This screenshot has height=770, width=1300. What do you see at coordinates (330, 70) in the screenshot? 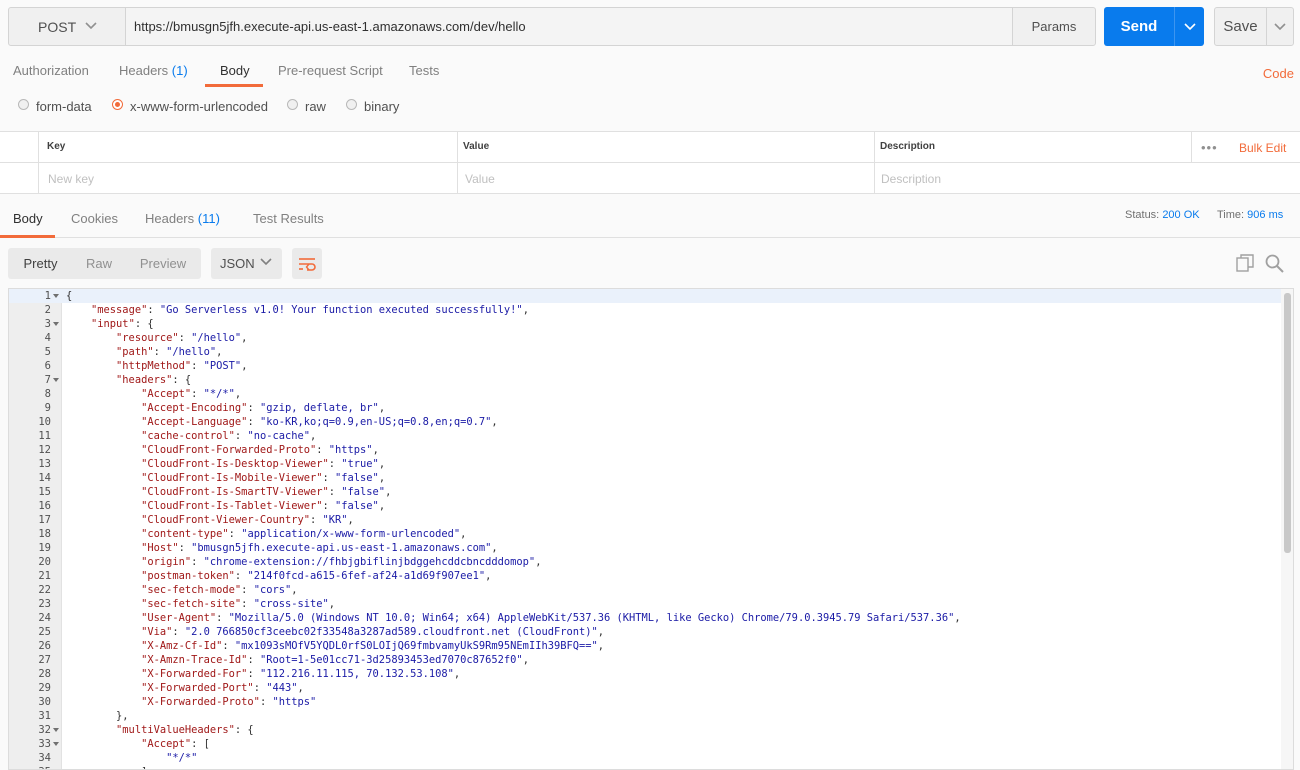
I see `tab-prerequest-script: Pre-request Script` at bounding box center [330, 70].